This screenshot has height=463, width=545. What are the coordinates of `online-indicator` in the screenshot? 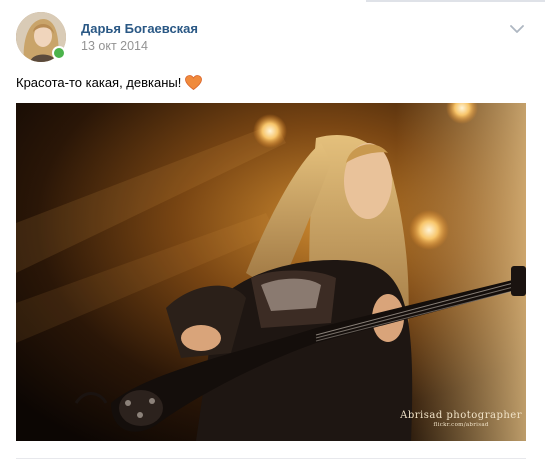 It's located at (59, 53).